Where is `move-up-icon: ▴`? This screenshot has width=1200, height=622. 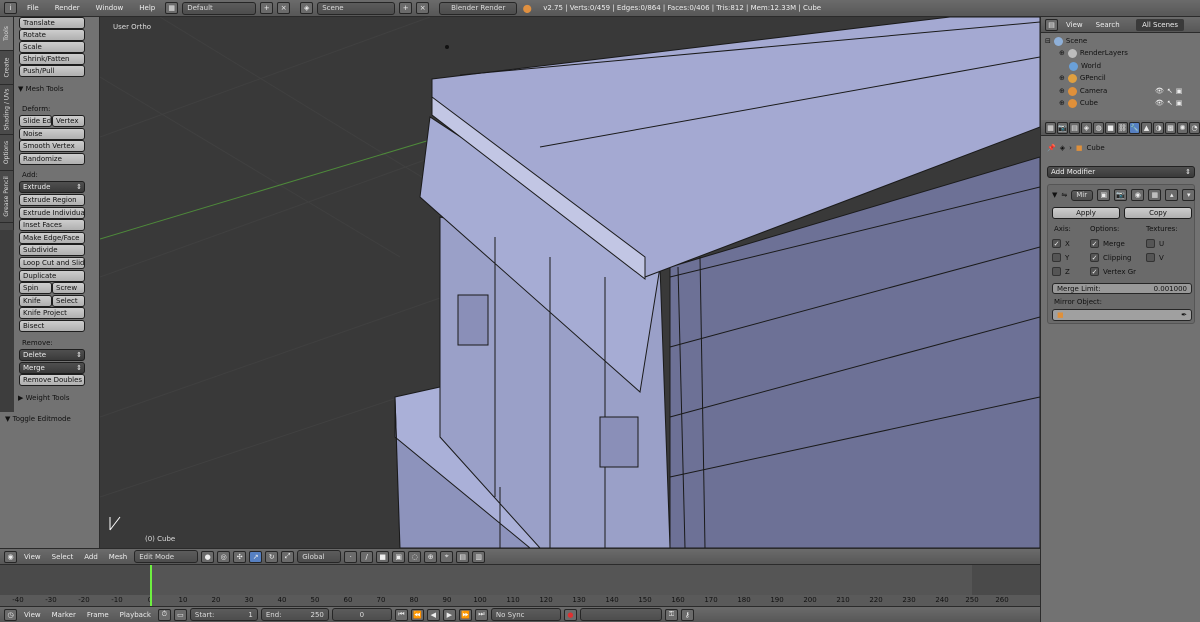
move-up-icon: ▴ is located at coordinates (1172, 195).